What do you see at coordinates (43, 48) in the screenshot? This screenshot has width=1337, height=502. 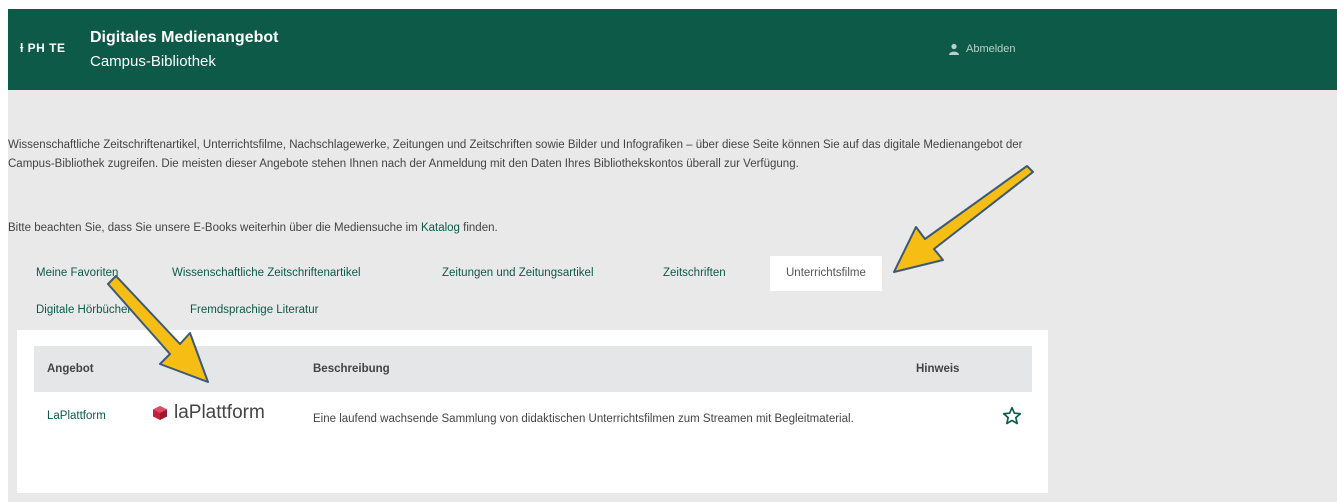 I see `institution-logo: ƚ PH TE` at bounding box center [43, 48].